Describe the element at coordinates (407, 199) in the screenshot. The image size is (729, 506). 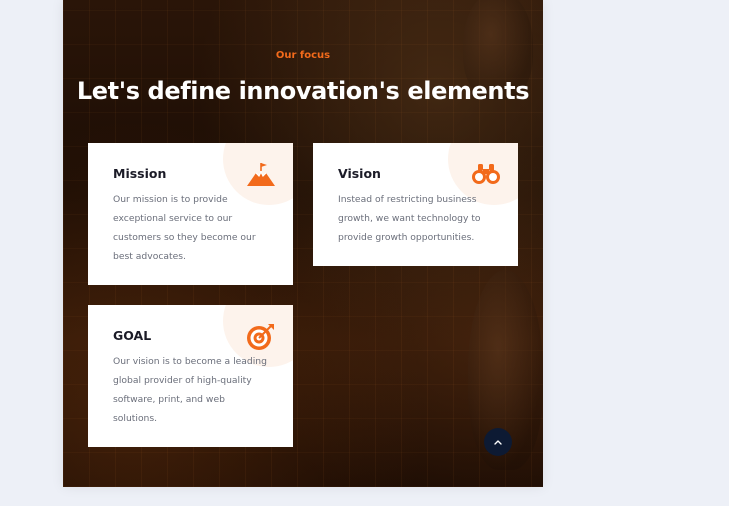
I see `card-text-line: Instead of restricting business` at that location.